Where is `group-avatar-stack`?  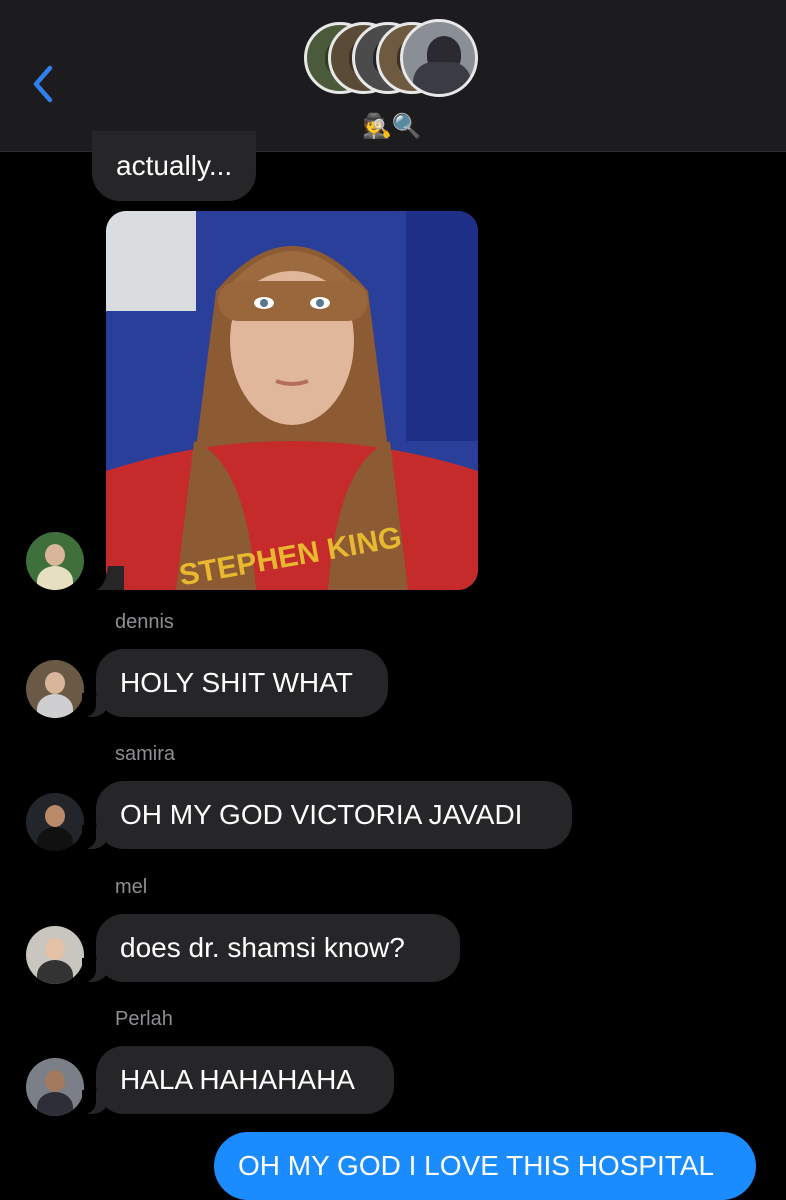 group-avatar-stack is located at coordinates (394, 60).